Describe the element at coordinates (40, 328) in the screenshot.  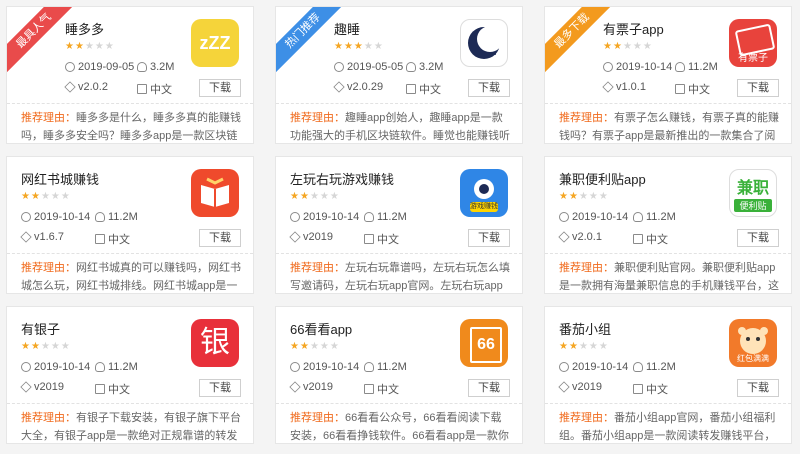
I see `app-title: 有银子` at that location.